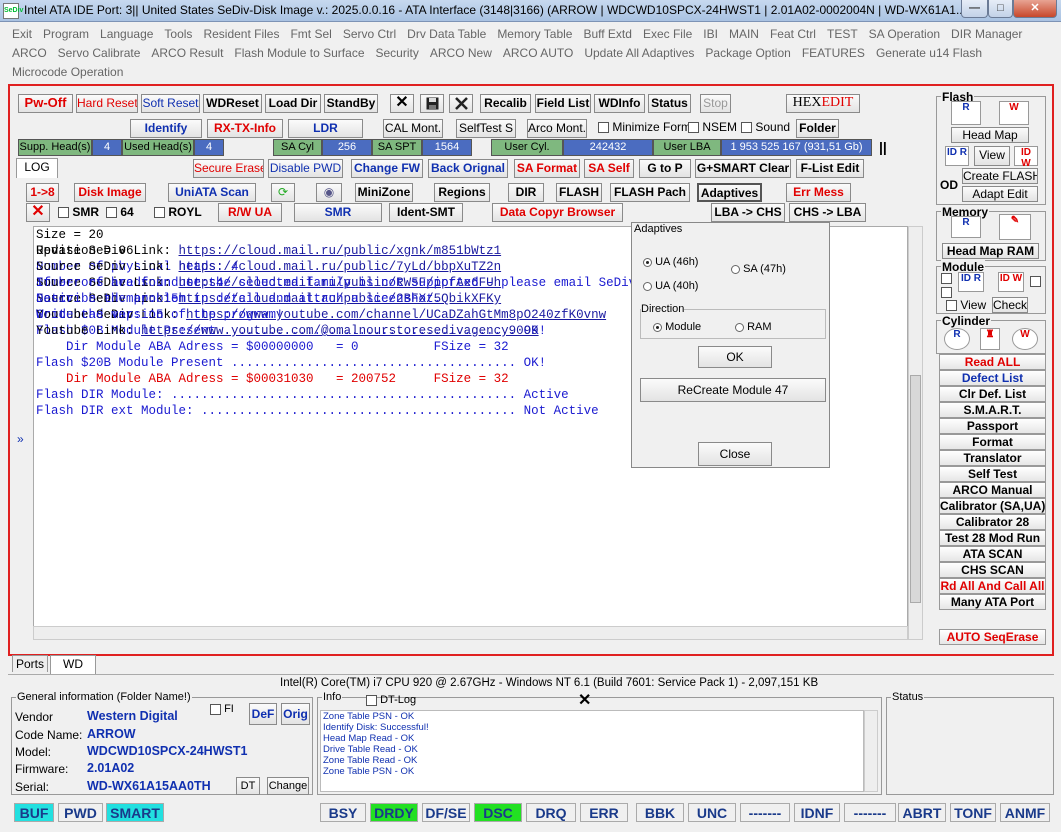 This screenshot has height=832, width=1061. What do you see at coordinates (468, 168) in the screenshot?
I see `back-original-button: Back Orignal` at bounding box center [468, 168].